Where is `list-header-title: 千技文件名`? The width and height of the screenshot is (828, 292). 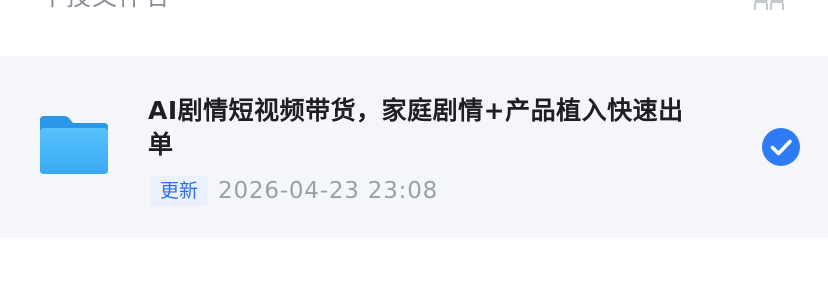
list-header-title: 千技文件名 is located at coordinates (105, 6).